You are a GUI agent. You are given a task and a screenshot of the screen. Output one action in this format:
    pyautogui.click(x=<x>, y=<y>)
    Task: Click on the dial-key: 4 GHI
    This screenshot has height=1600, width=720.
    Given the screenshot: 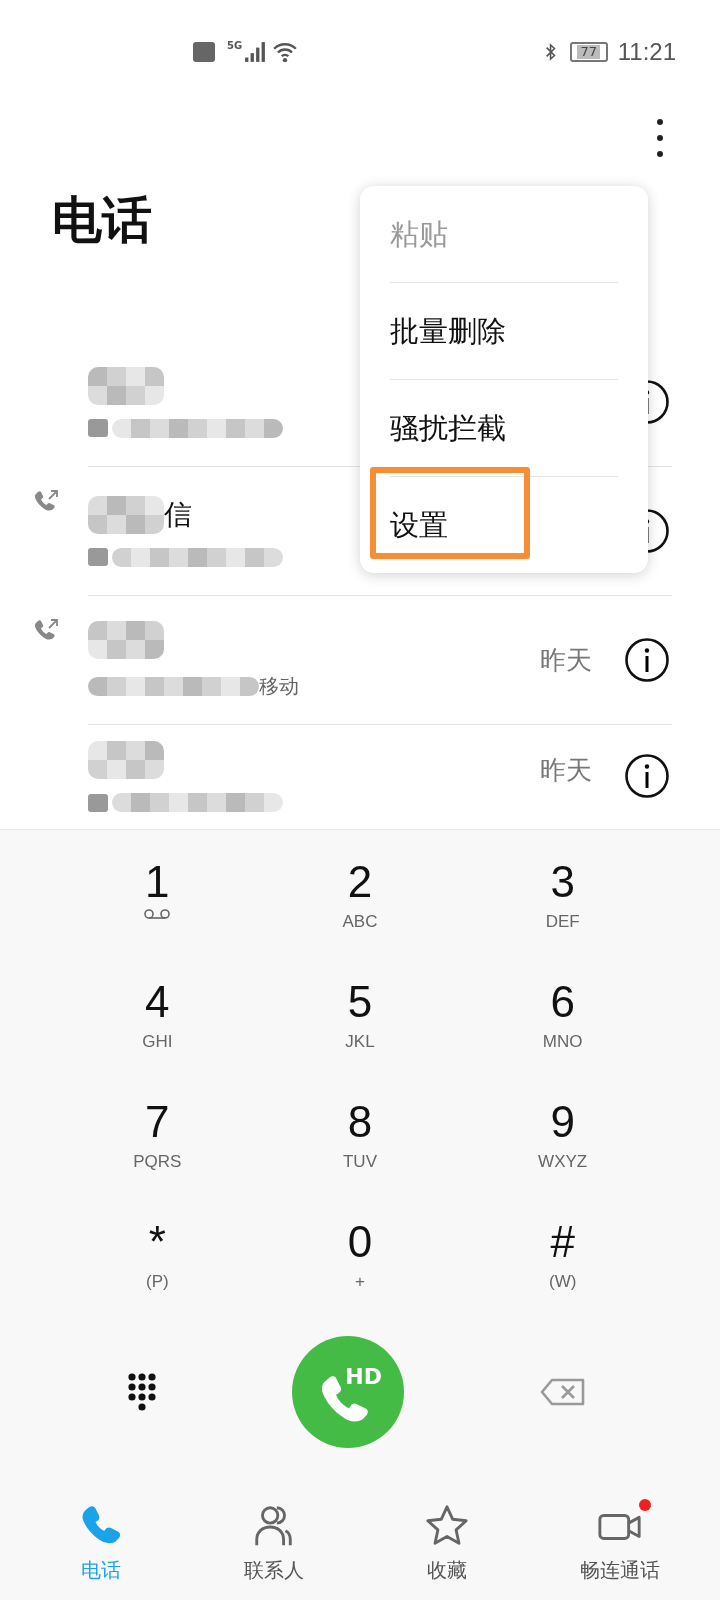 What is the action you would take?
    pyautogui.click(x=157, y=1026)
    